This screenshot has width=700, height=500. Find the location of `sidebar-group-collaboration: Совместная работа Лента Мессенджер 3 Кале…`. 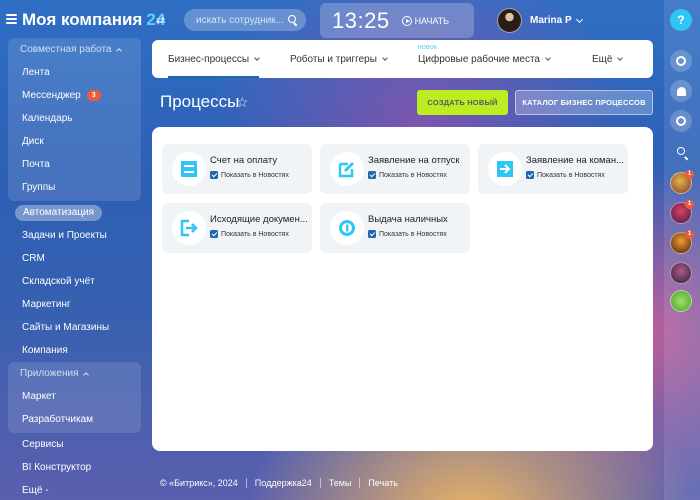

sidebar-group-collaboration: Совместная работа Лента Мессенджер 3 Кале… is located at coordinates (74, 119).